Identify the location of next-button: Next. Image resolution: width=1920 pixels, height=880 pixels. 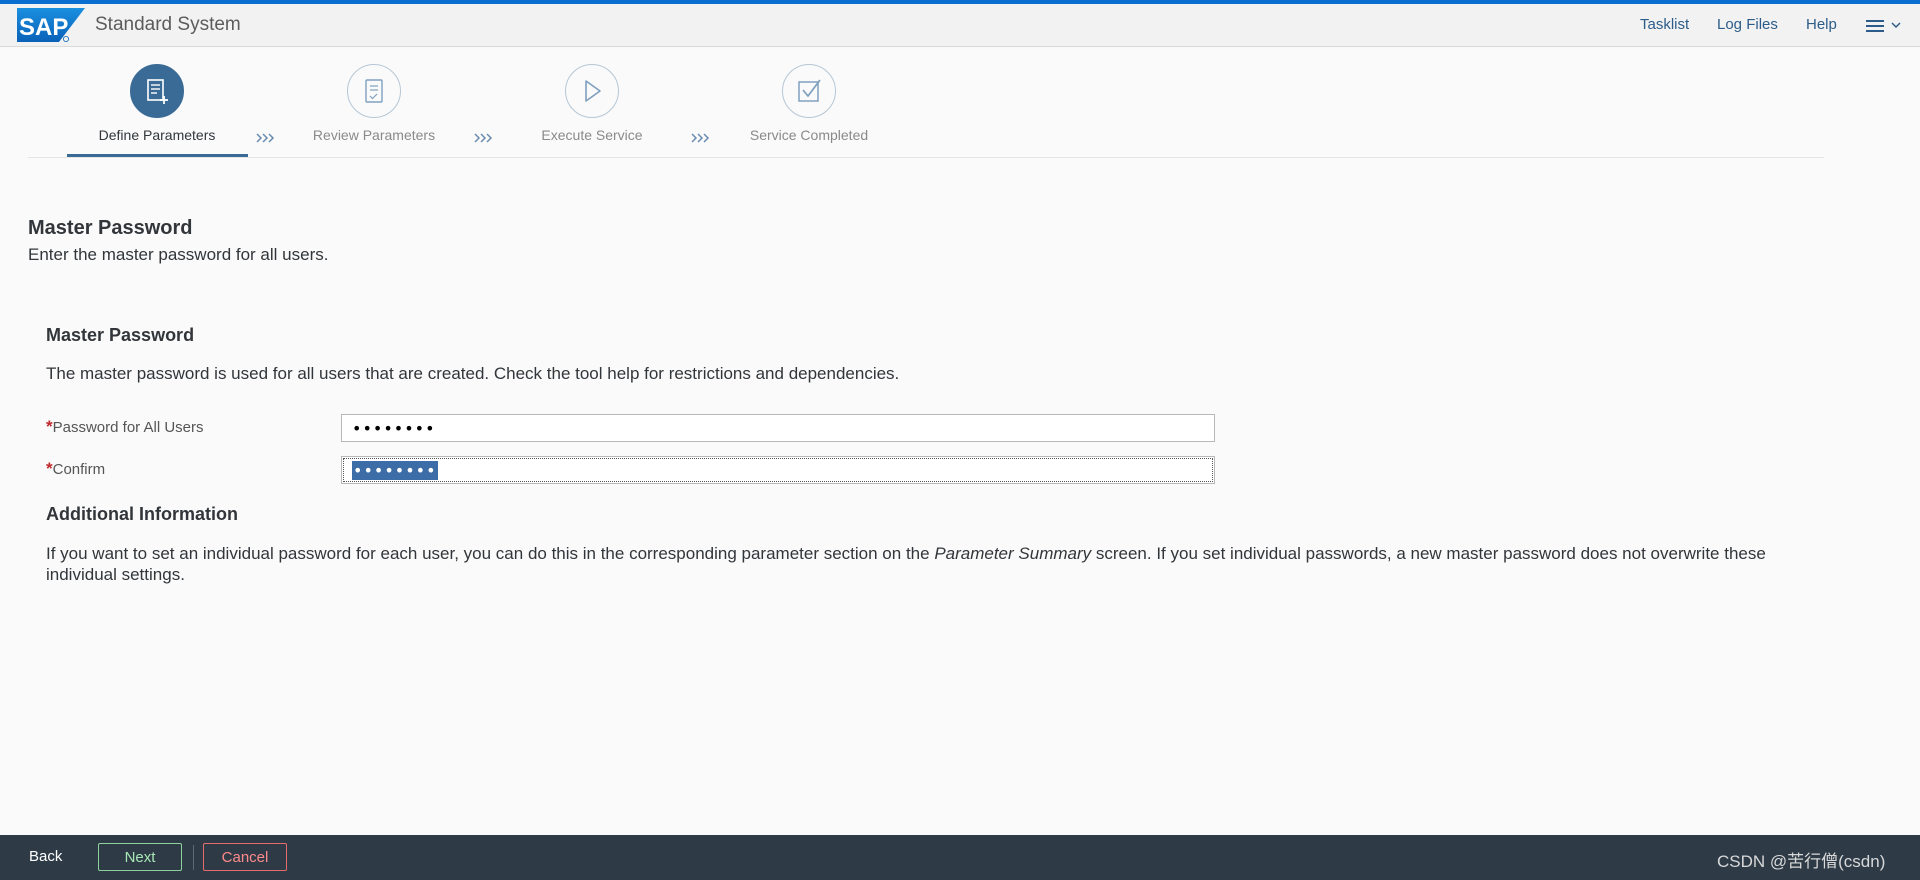
(140, 857).